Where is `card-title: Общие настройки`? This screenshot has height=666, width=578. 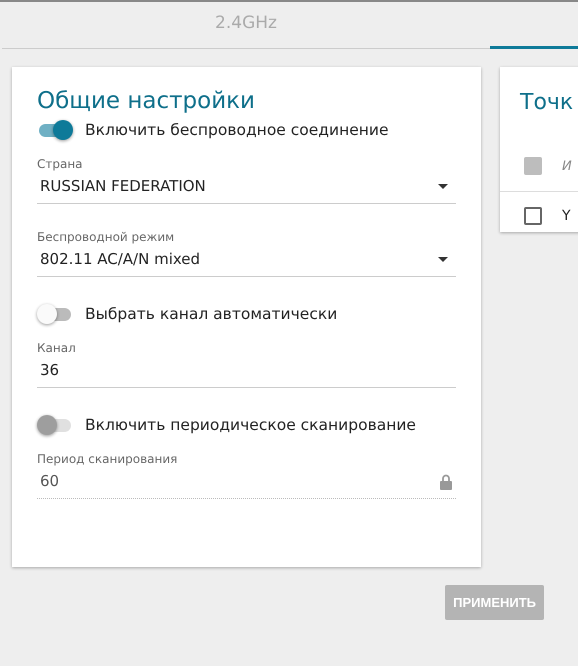 card-title: Общие настройки is located at coordinates (146, 101).